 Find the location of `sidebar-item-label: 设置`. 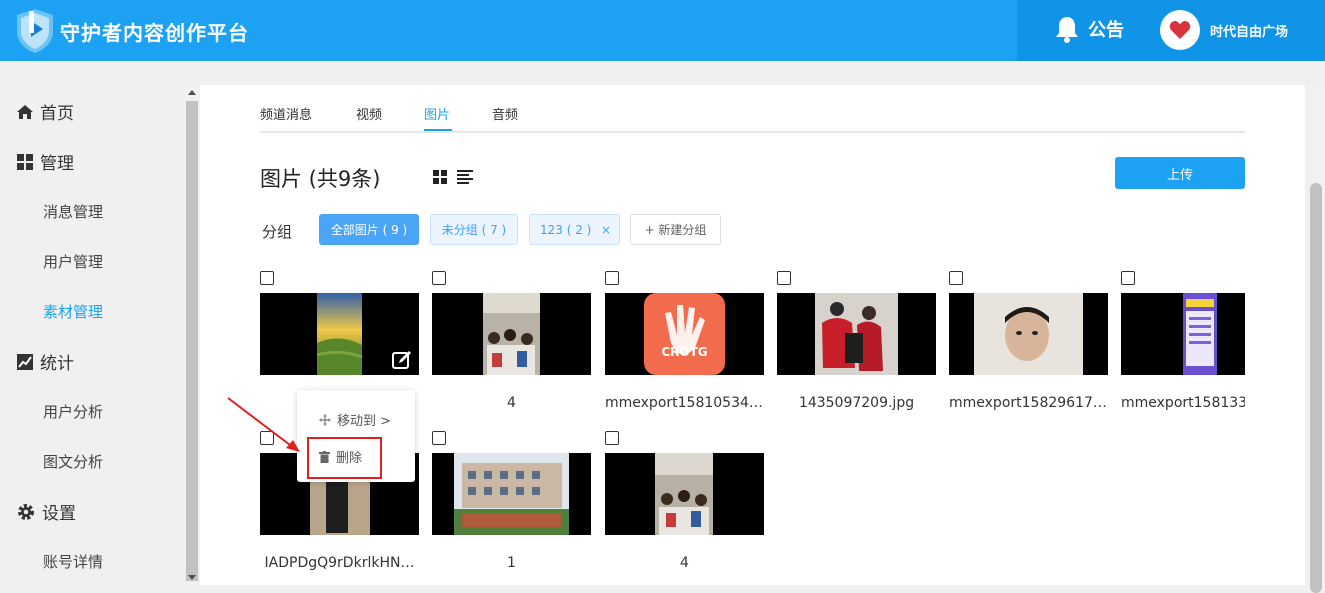

sidebar-item-label: 设置 is located at coordinates (59, 514).